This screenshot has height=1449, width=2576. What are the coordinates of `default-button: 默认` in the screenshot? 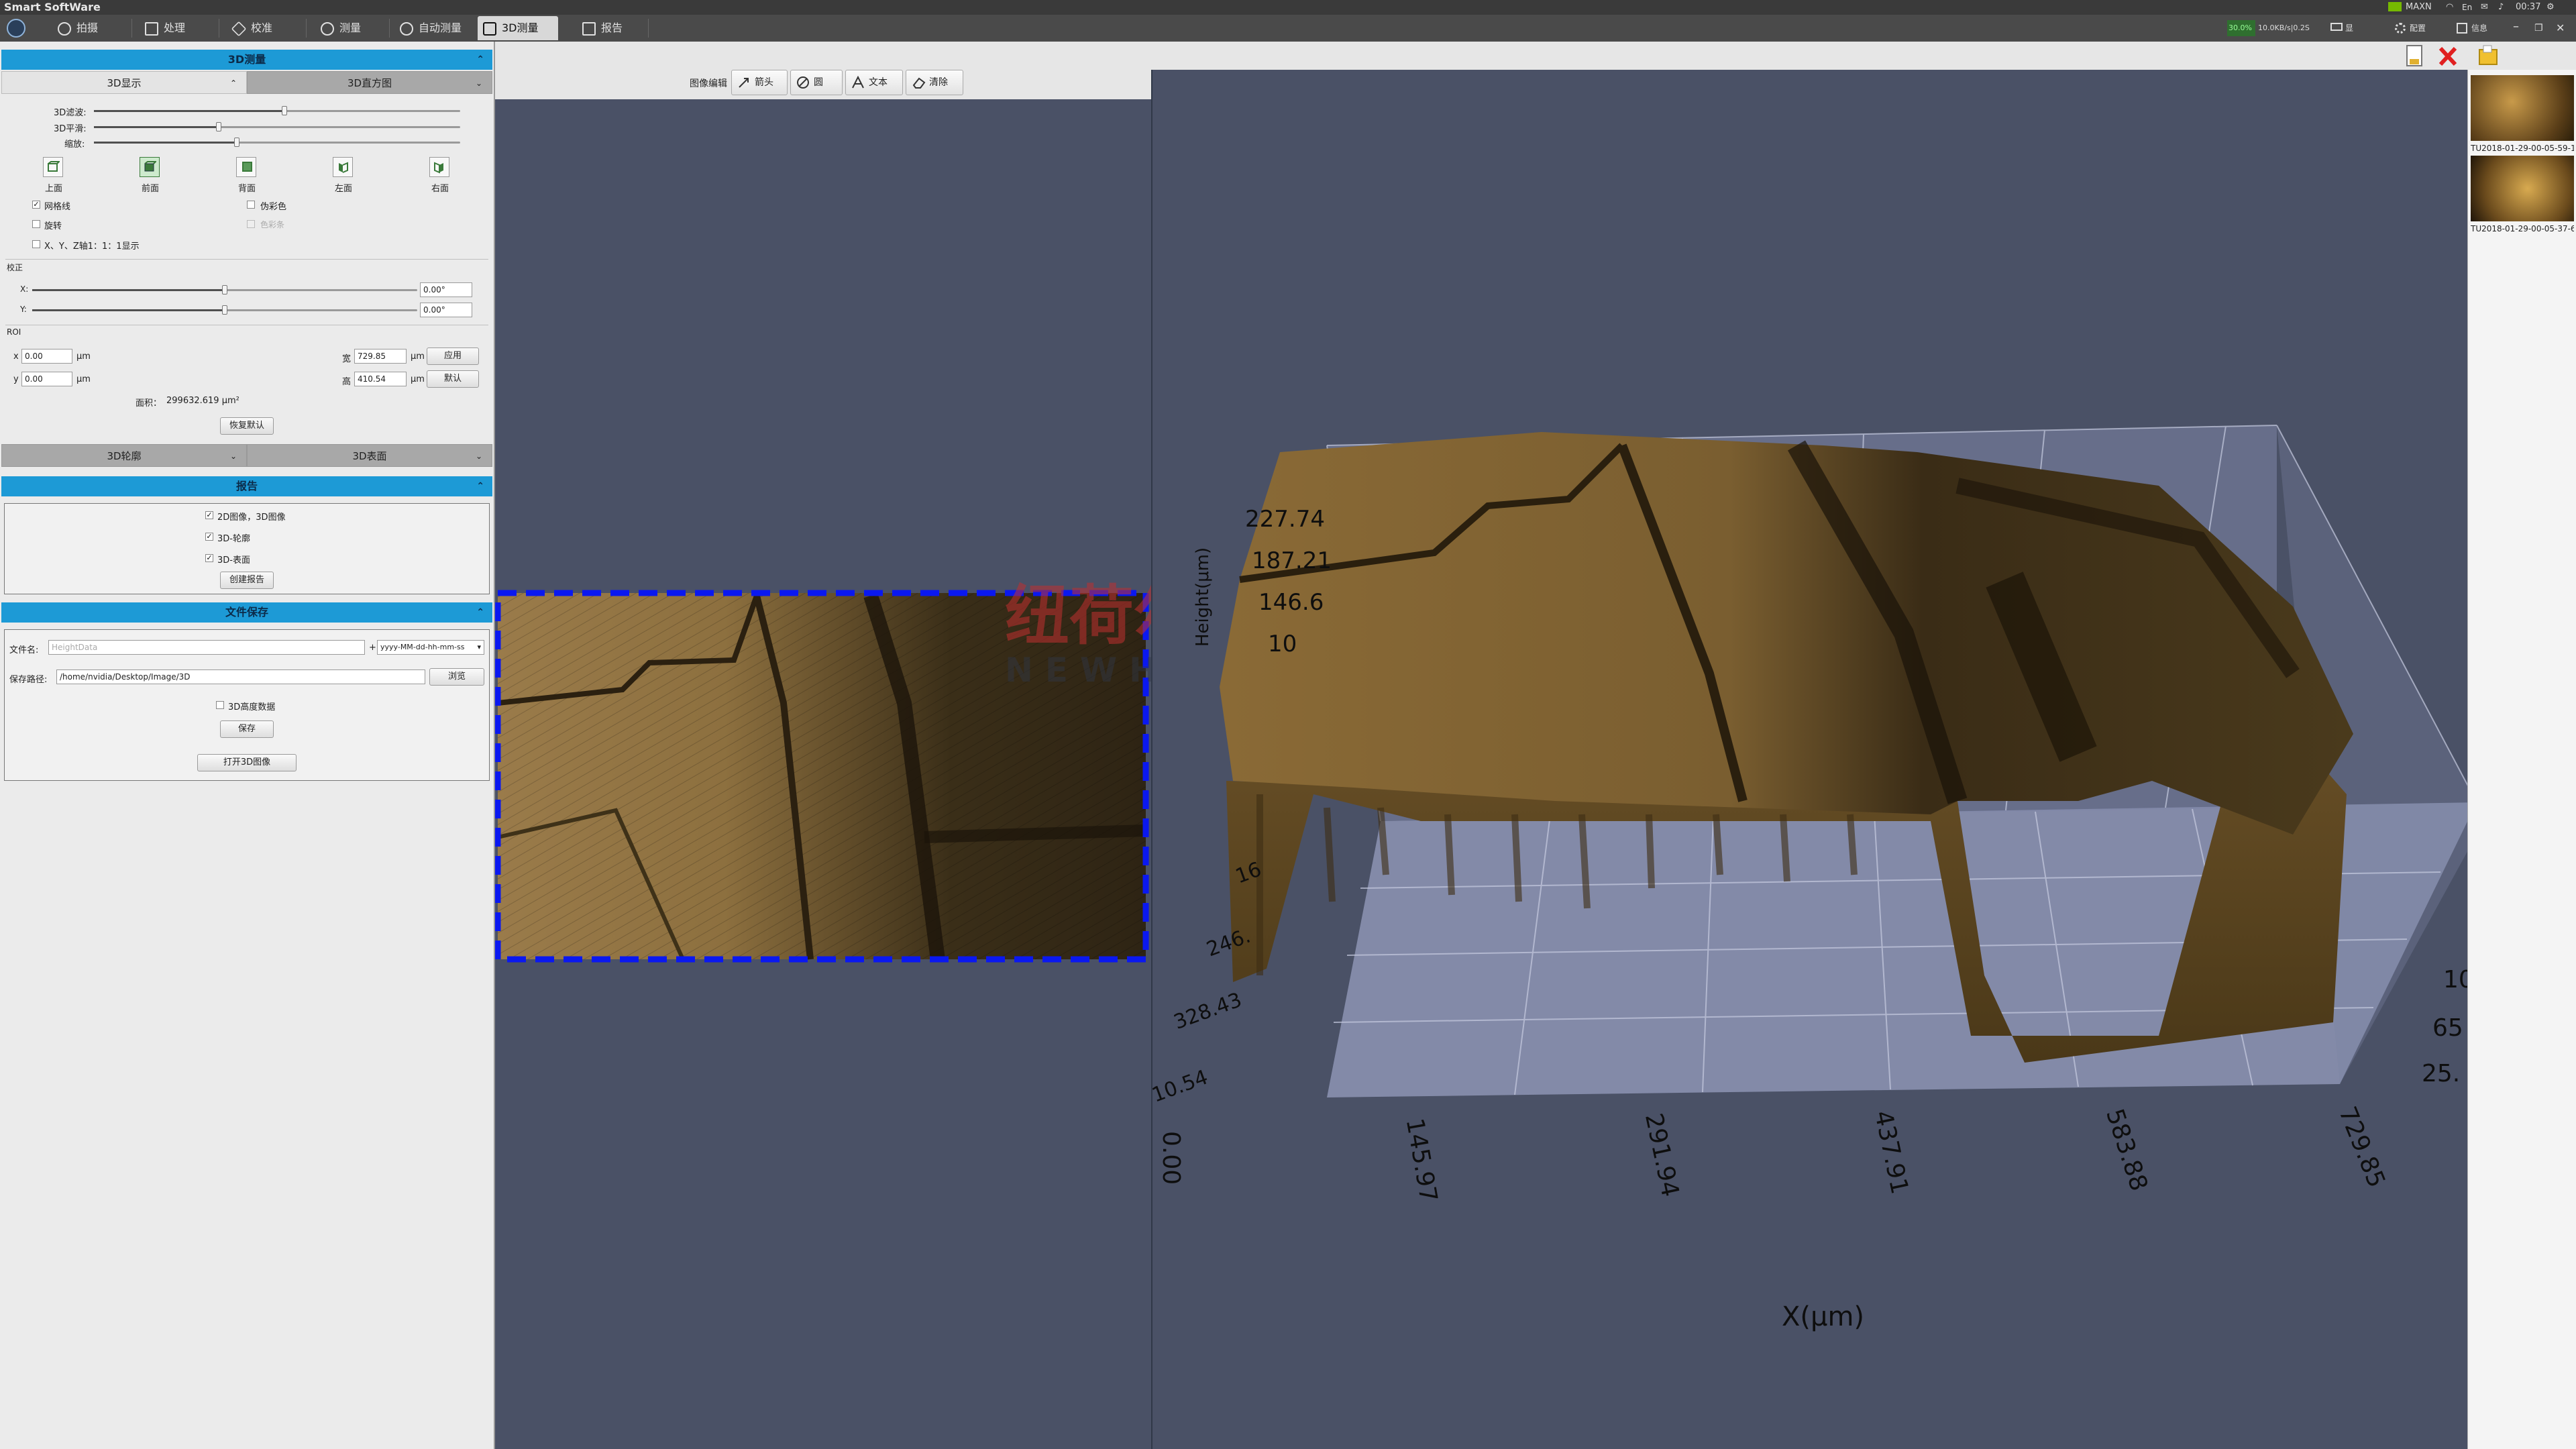 It's located at (453, 379).